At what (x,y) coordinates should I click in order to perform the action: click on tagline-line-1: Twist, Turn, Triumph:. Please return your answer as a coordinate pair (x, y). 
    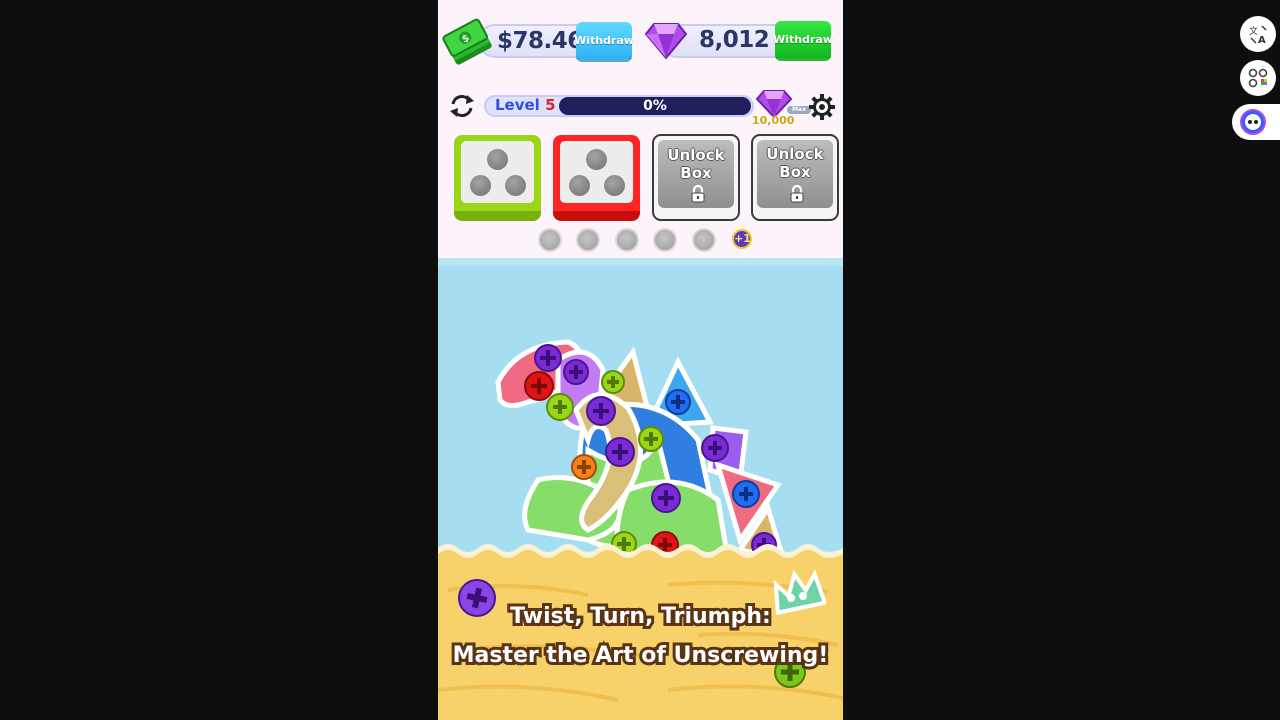
    Looking at the image, I should click on (640, 616).